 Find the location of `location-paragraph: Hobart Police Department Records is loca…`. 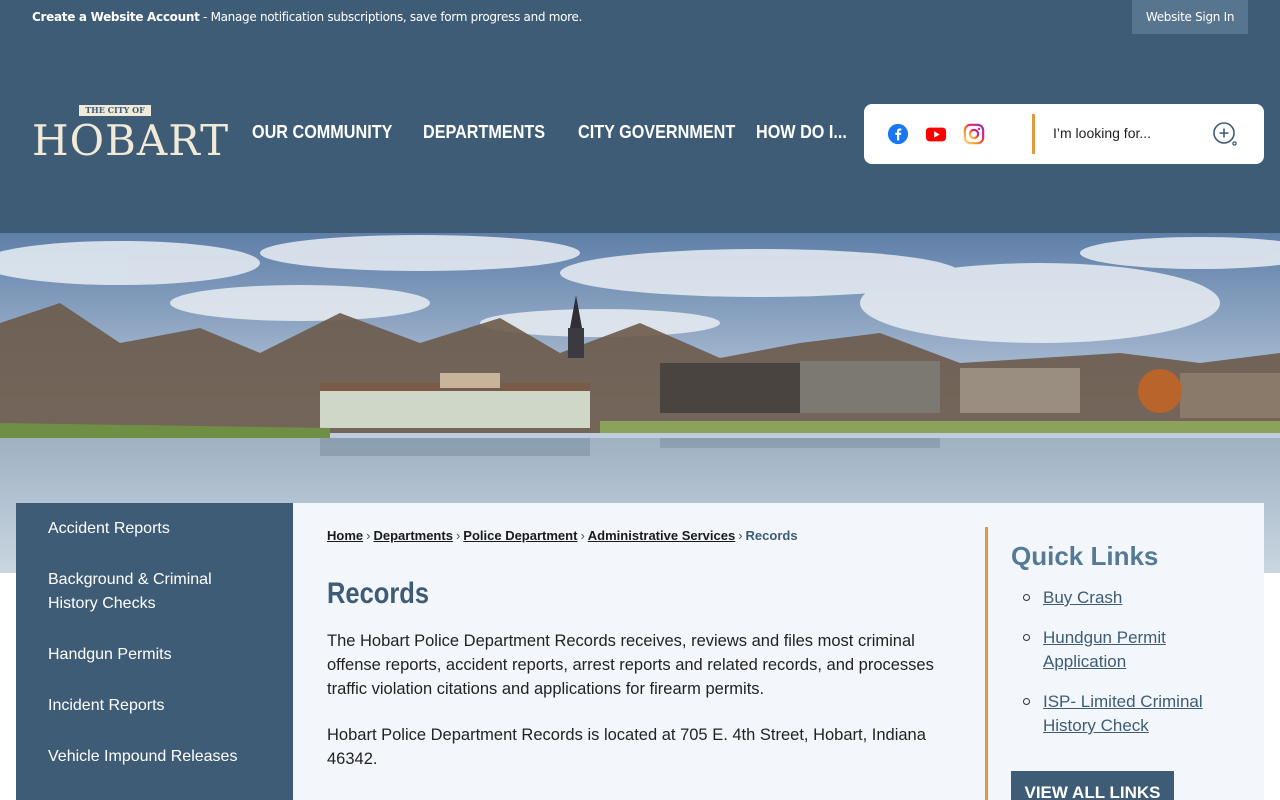

location-paragraph: Hobart Police Department Records is loca… is located at coordinates (626, 747).